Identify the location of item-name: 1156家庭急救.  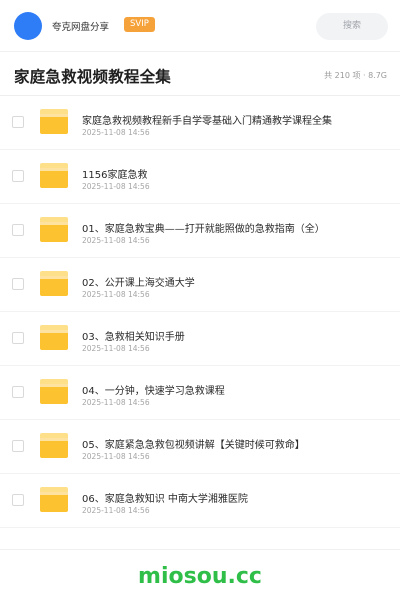
(115, 175).